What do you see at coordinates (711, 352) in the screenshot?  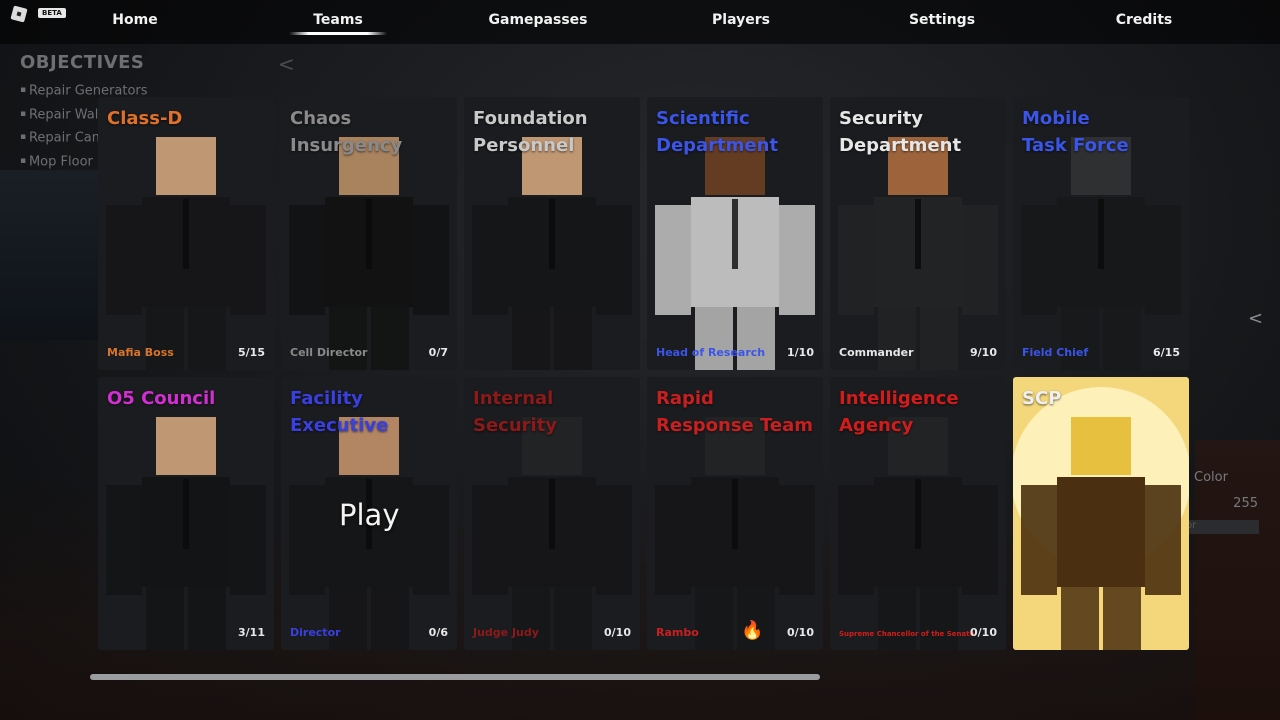 I see `team-role: Head of Research` at bounding box center [711, 352].